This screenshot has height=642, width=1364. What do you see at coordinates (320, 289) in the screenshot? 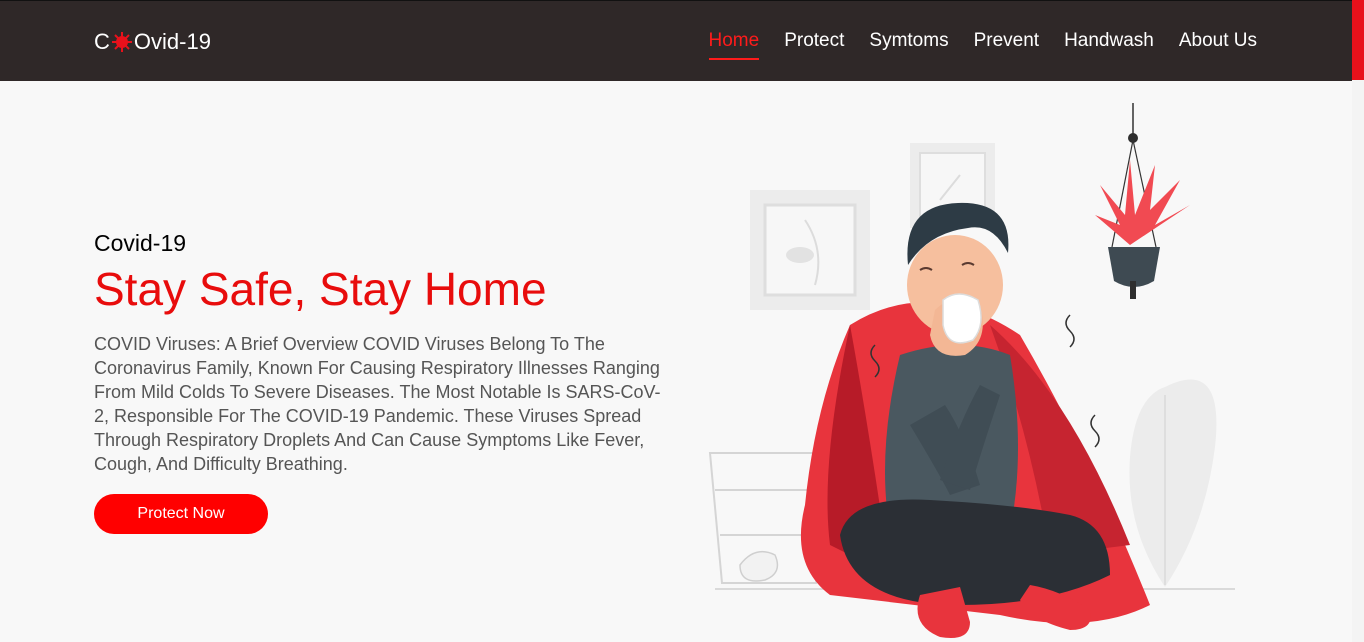
I see `hero-title: Stay Safe, Stay Home` at bounding box center [320, 289].